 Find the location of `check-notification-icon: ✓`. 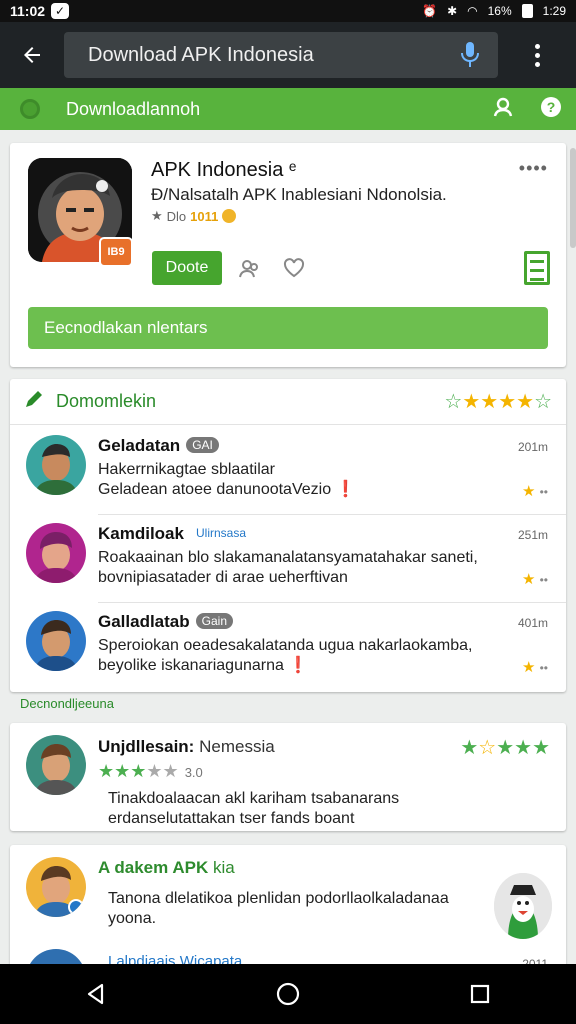

check-notification-icon: ✓ is located at coordinates (60, 11).